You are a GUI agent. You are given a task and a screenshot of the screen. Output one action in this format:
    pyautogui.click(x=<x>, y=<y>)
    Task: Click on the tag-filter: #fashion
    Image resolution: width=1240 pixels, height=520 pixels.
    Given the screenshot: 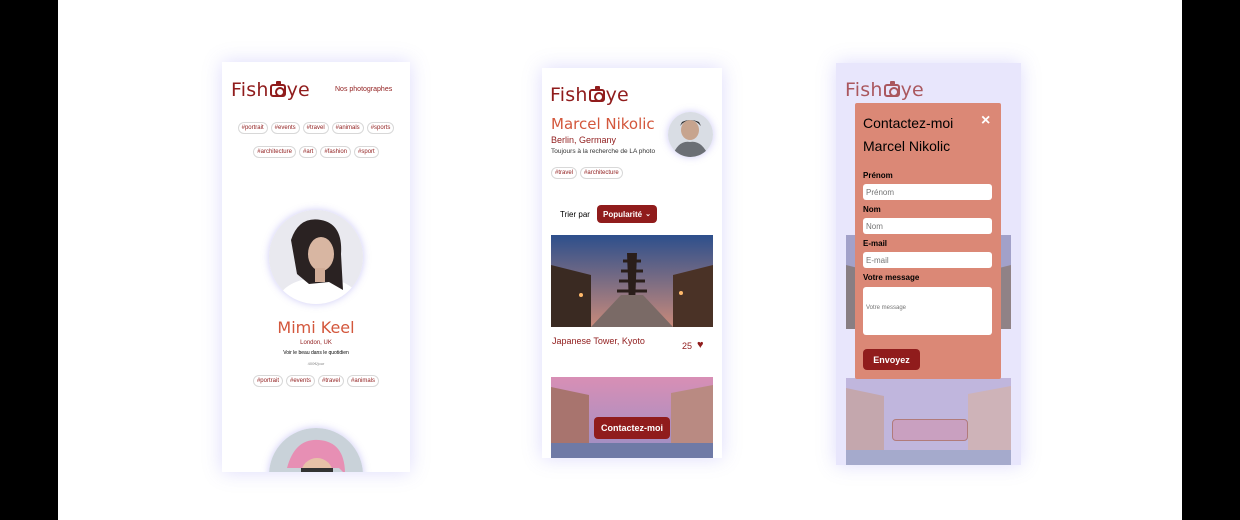 What is the action you would take?
    pyautogui.click(x=336, y=152)
    